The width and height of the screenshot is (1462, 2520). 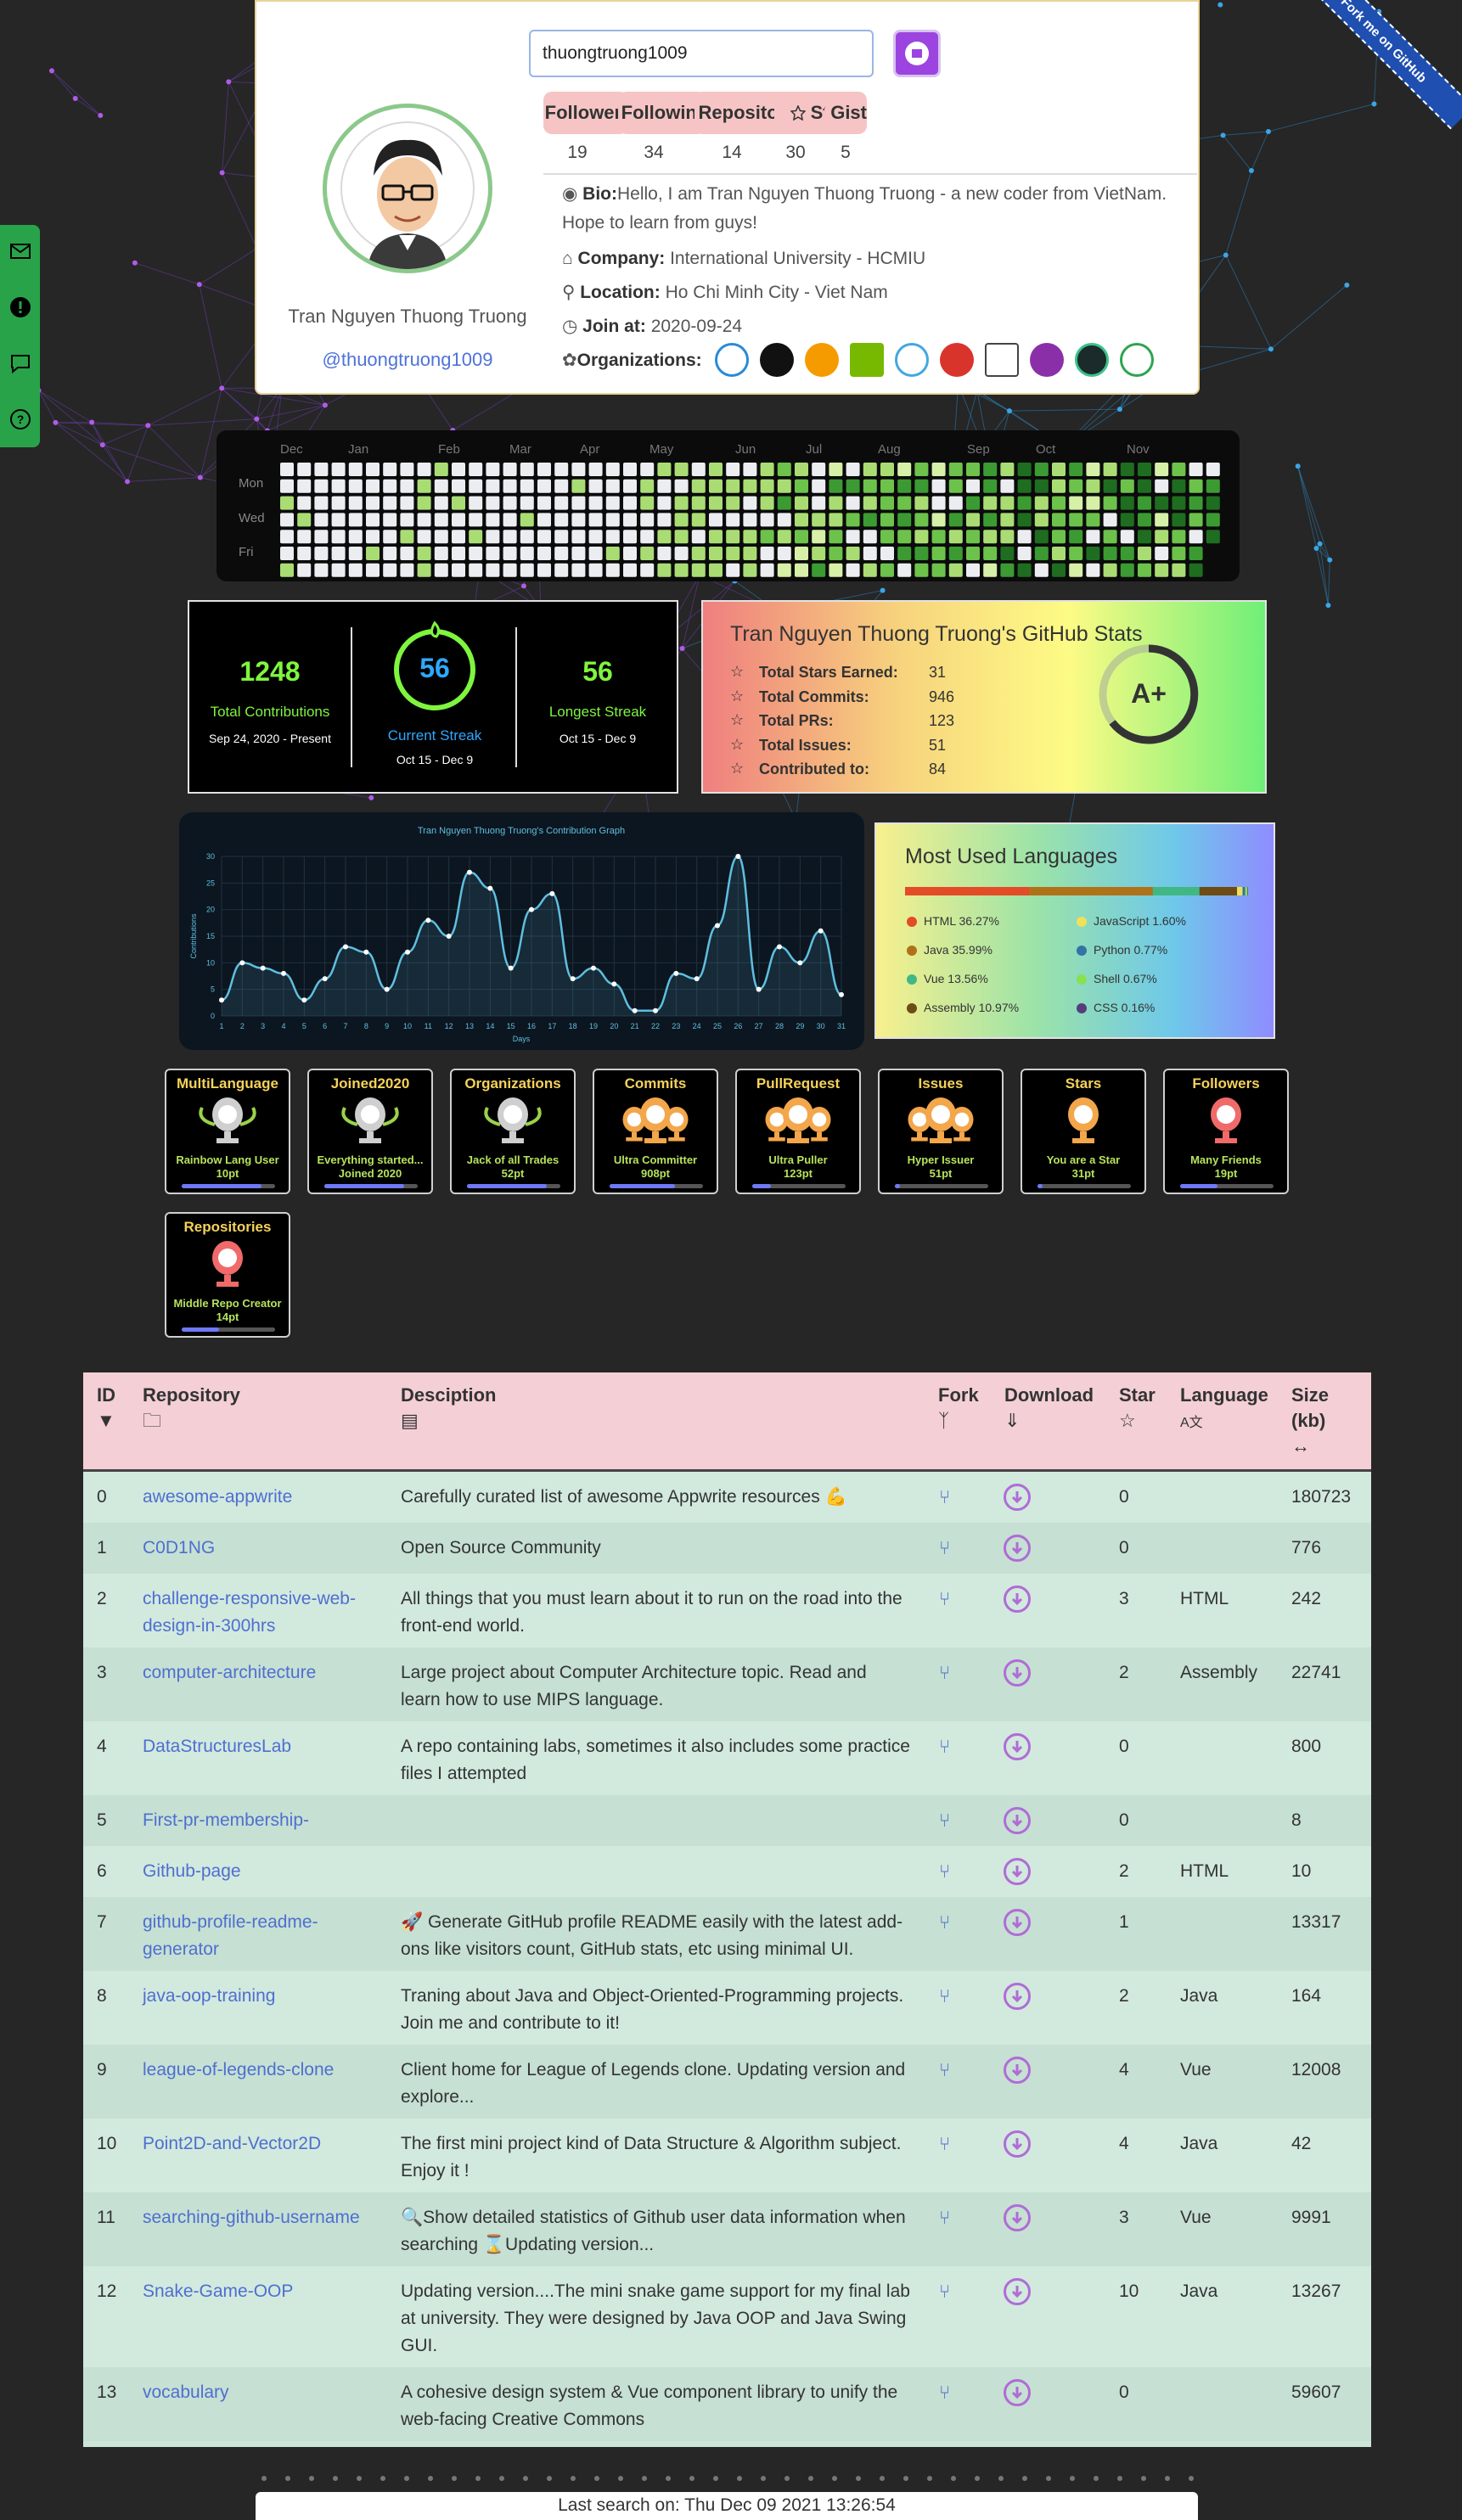 What do you see at coordinates (257, 2070) in the screenshot?
I see `repo-link: league-of-legends-clone` at bounding box center [257, 2070].